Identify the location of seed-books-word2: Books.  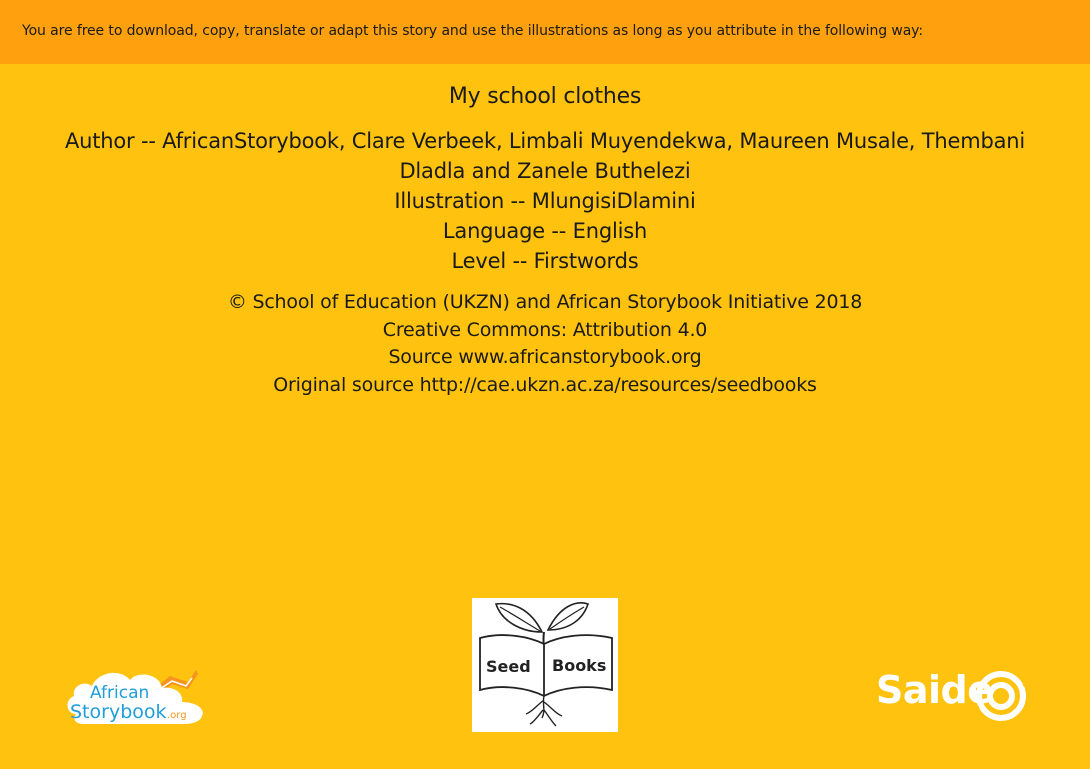
(579, 665).